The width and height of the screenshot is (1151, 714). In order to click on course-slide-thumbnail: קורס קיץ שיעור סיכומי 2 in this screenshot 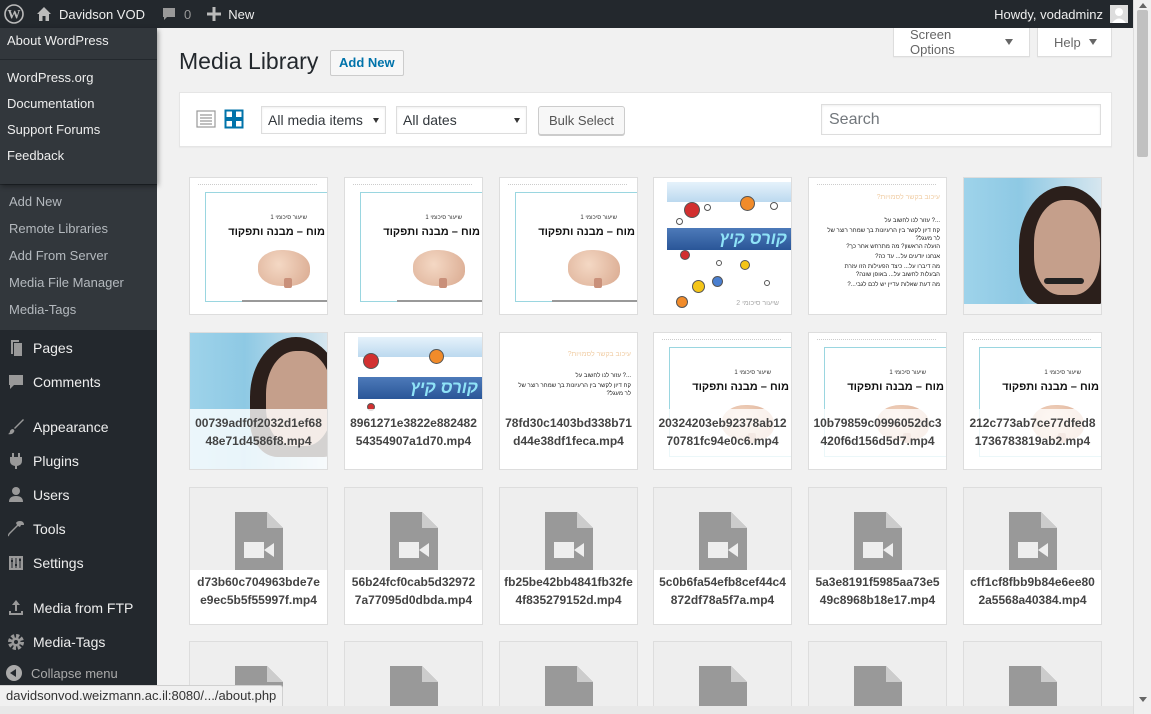, I will do `click(722, 246)`.